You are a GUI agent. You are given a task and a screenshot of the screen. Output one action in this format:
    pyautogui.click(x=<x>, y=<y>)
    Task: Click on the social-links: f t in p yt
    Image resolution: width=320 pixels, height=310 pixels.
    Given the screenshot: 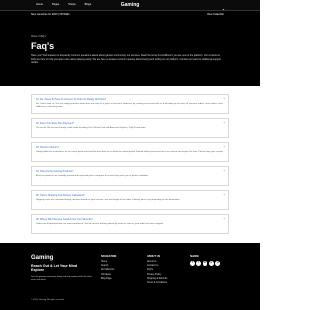 What is the action you would take?
    pyautogui.click(x=205, y=263)
    